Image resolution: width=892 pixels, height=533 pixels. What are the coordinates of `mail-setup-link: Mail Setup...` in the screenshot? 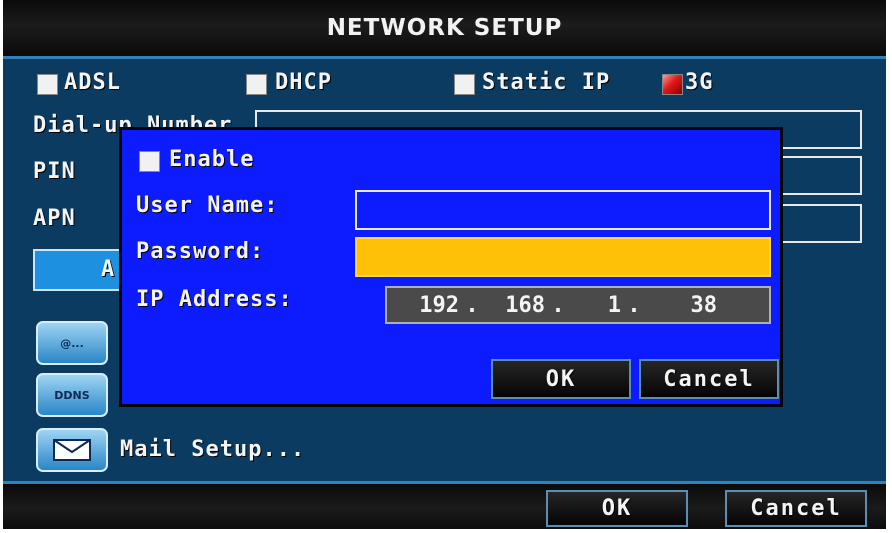 It's located at (212, 449).